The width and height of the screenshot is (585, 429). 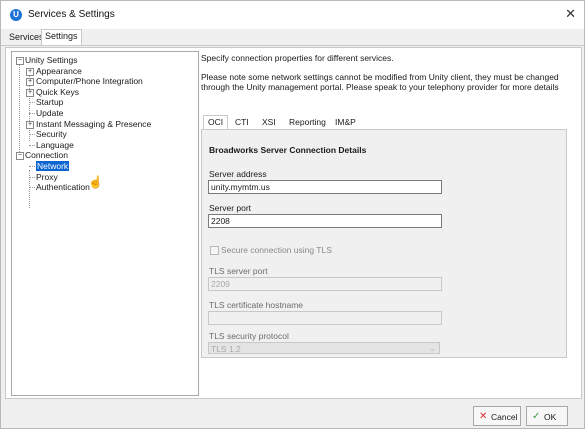 I want to click on tree-item: Appearance, so click(x=59, y=71).